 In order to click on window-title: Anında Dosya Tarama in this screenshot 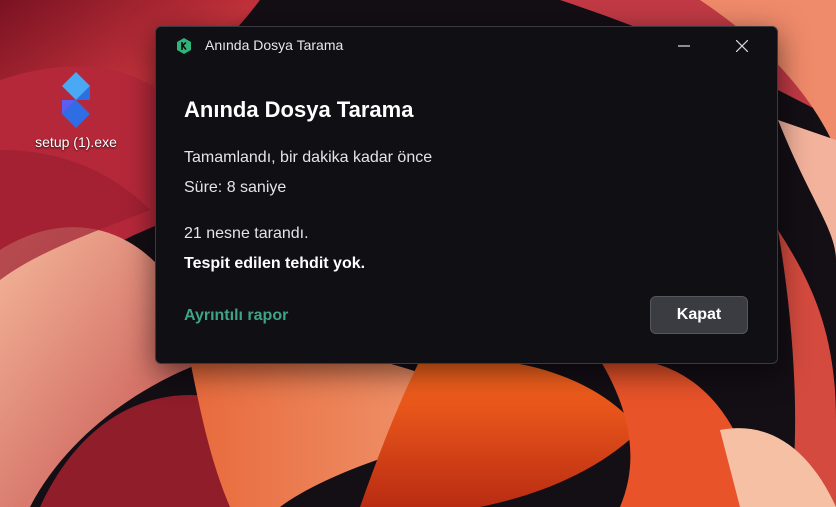, I will do `click(274, 45)`.